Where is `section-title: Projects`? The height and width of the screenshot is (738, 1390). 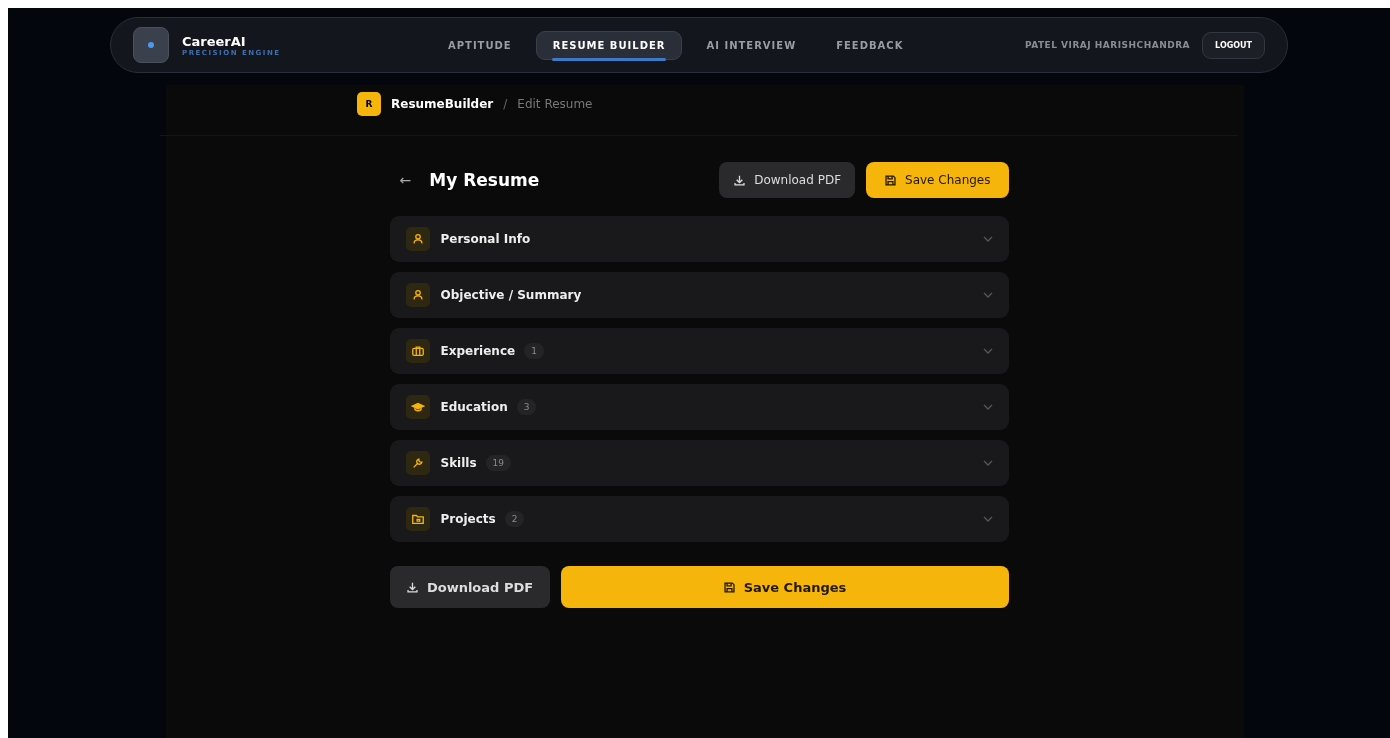 section-title: Projects is located at coordinates (468, 519).